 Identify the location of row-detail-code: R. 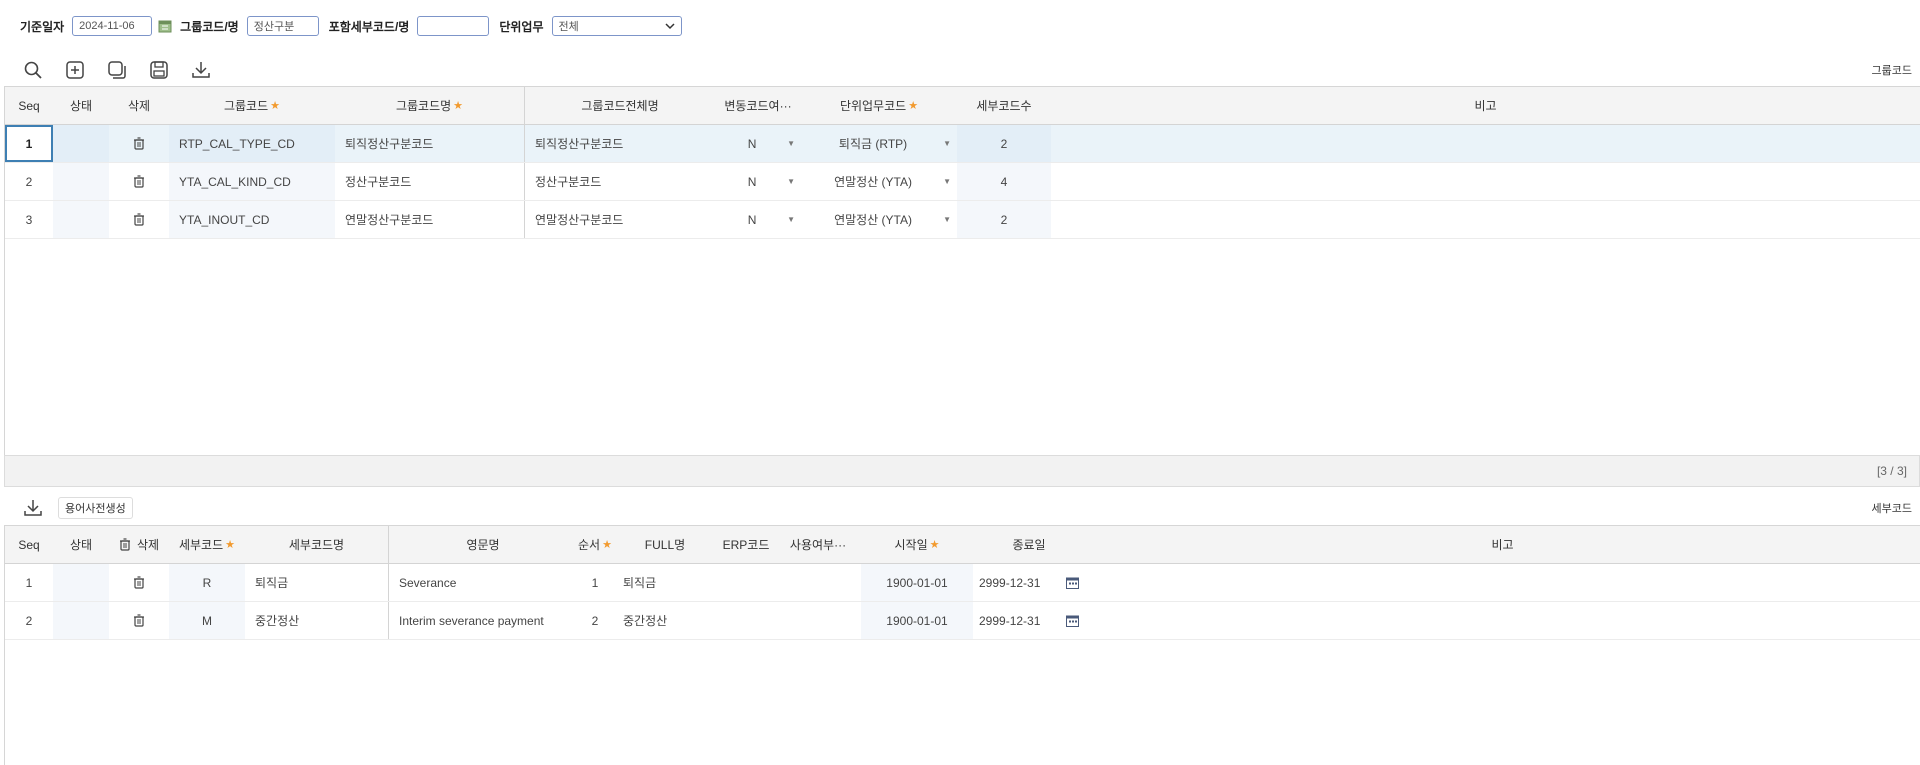
(207, 582).